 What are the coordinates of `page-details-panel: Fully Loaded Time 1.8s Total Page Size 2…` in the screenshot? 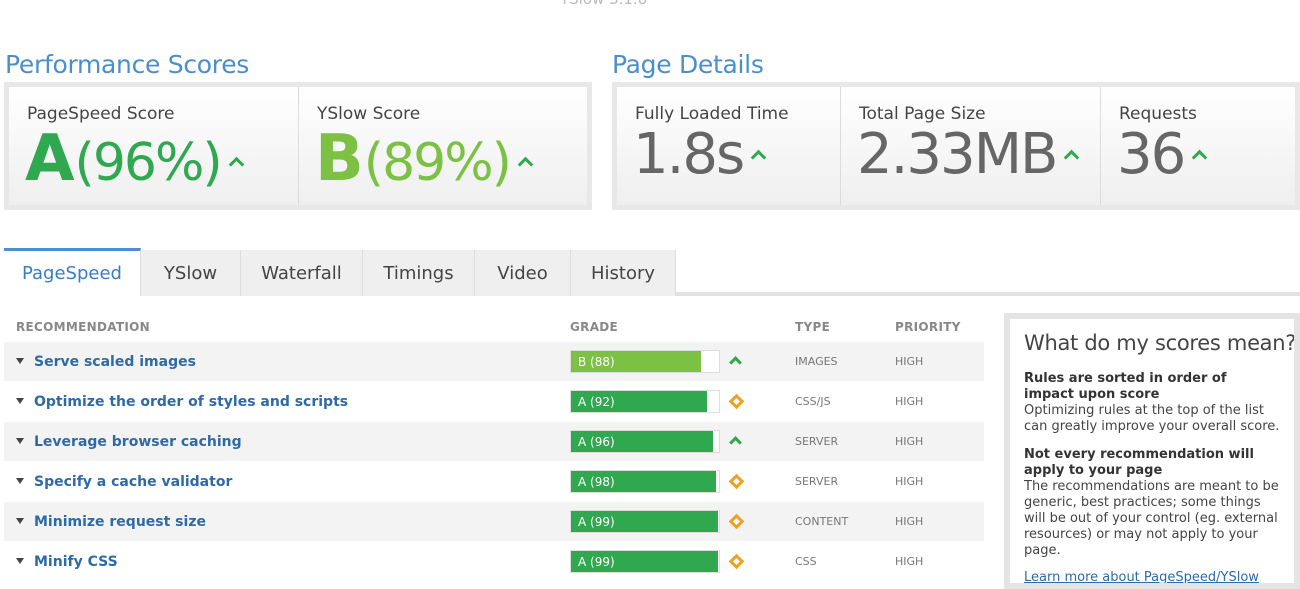 It's located at (956, 146).